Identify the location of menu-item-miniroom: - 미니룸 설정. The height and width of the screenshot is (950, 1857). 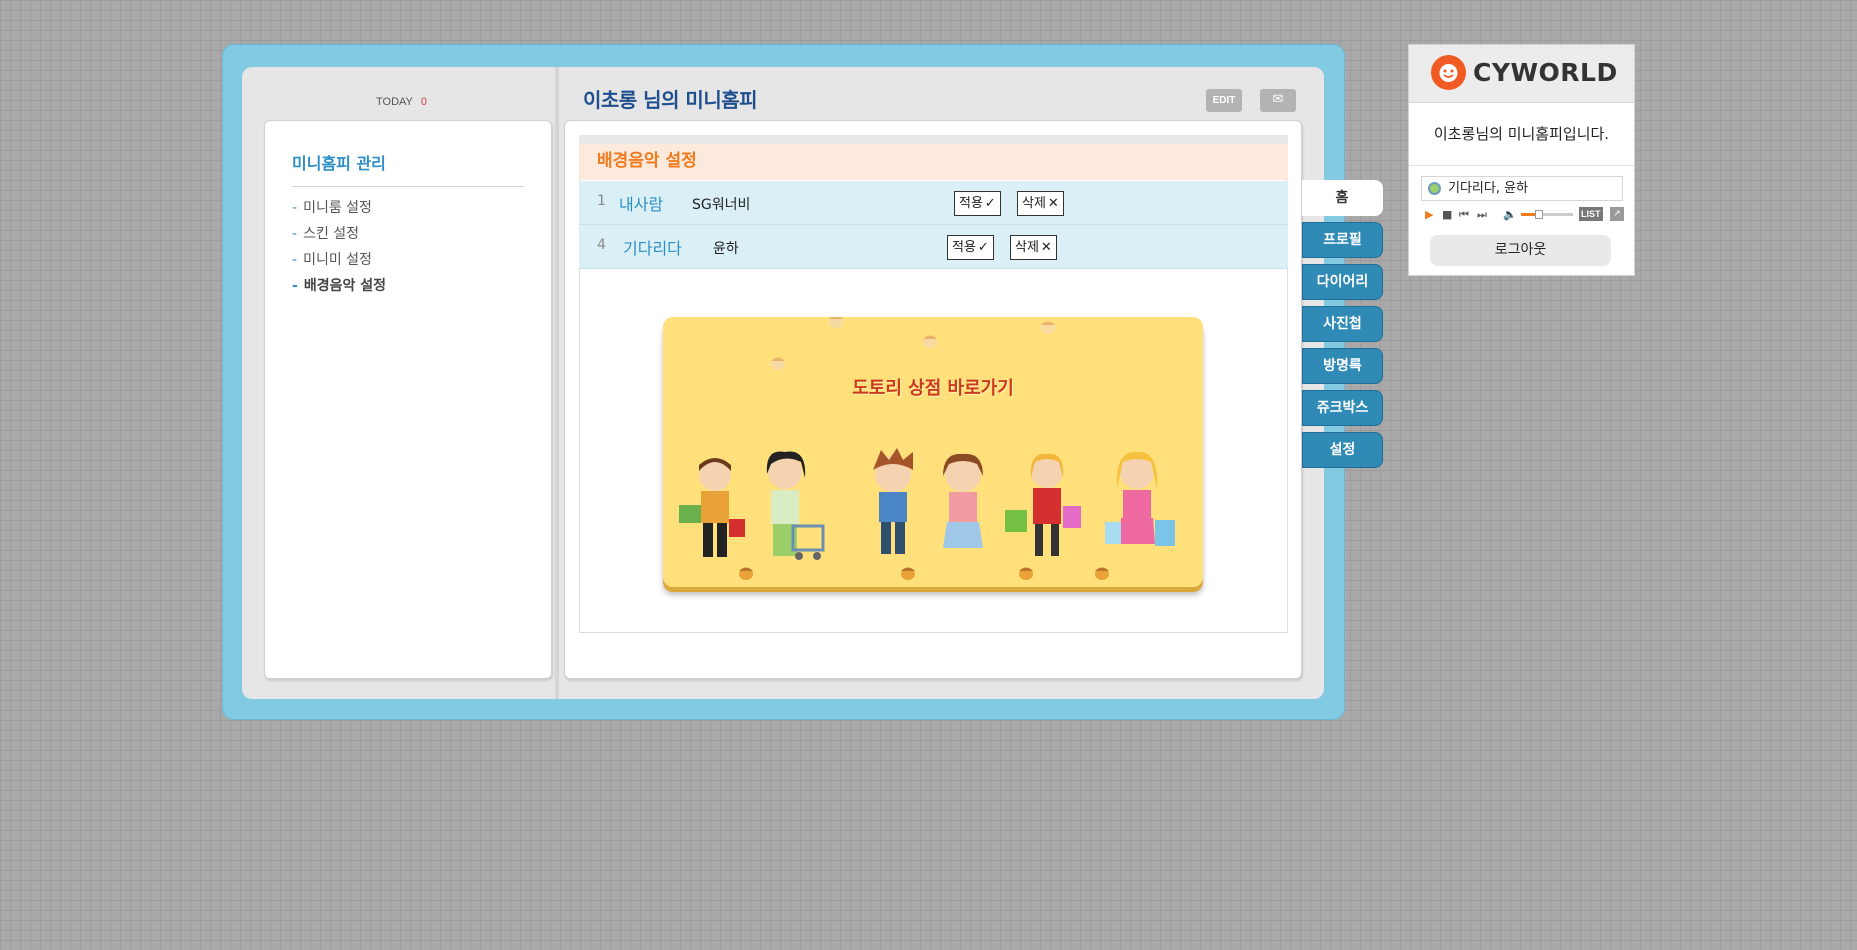
(339, 210).